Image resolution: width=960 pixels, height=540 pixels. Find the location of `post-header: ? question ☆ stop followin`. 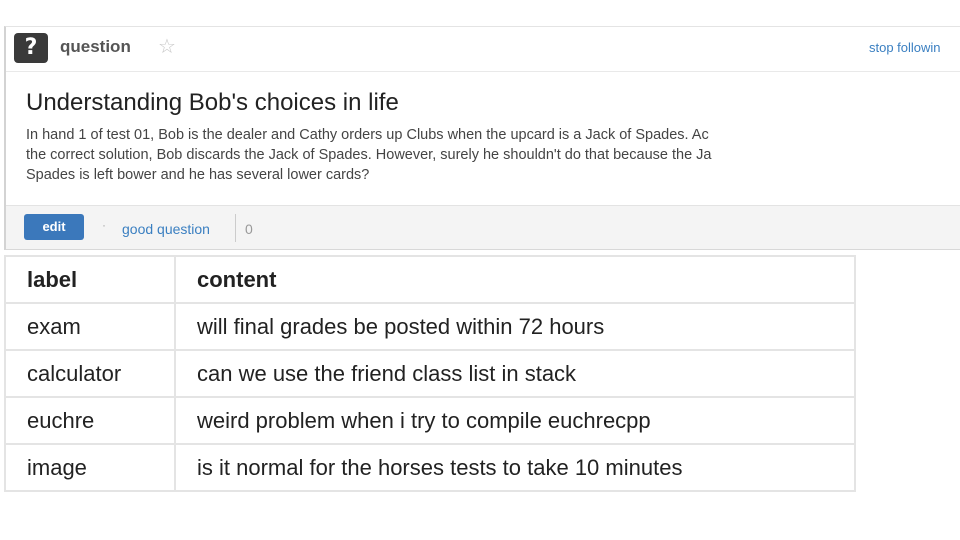

post-header: ? question ☆ stop followin is located at coordinates (483, 49).